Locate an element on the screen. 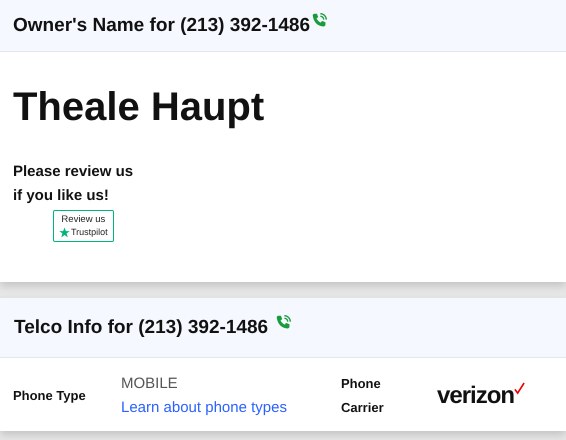  star-icon is located at coordinates (64, 232).